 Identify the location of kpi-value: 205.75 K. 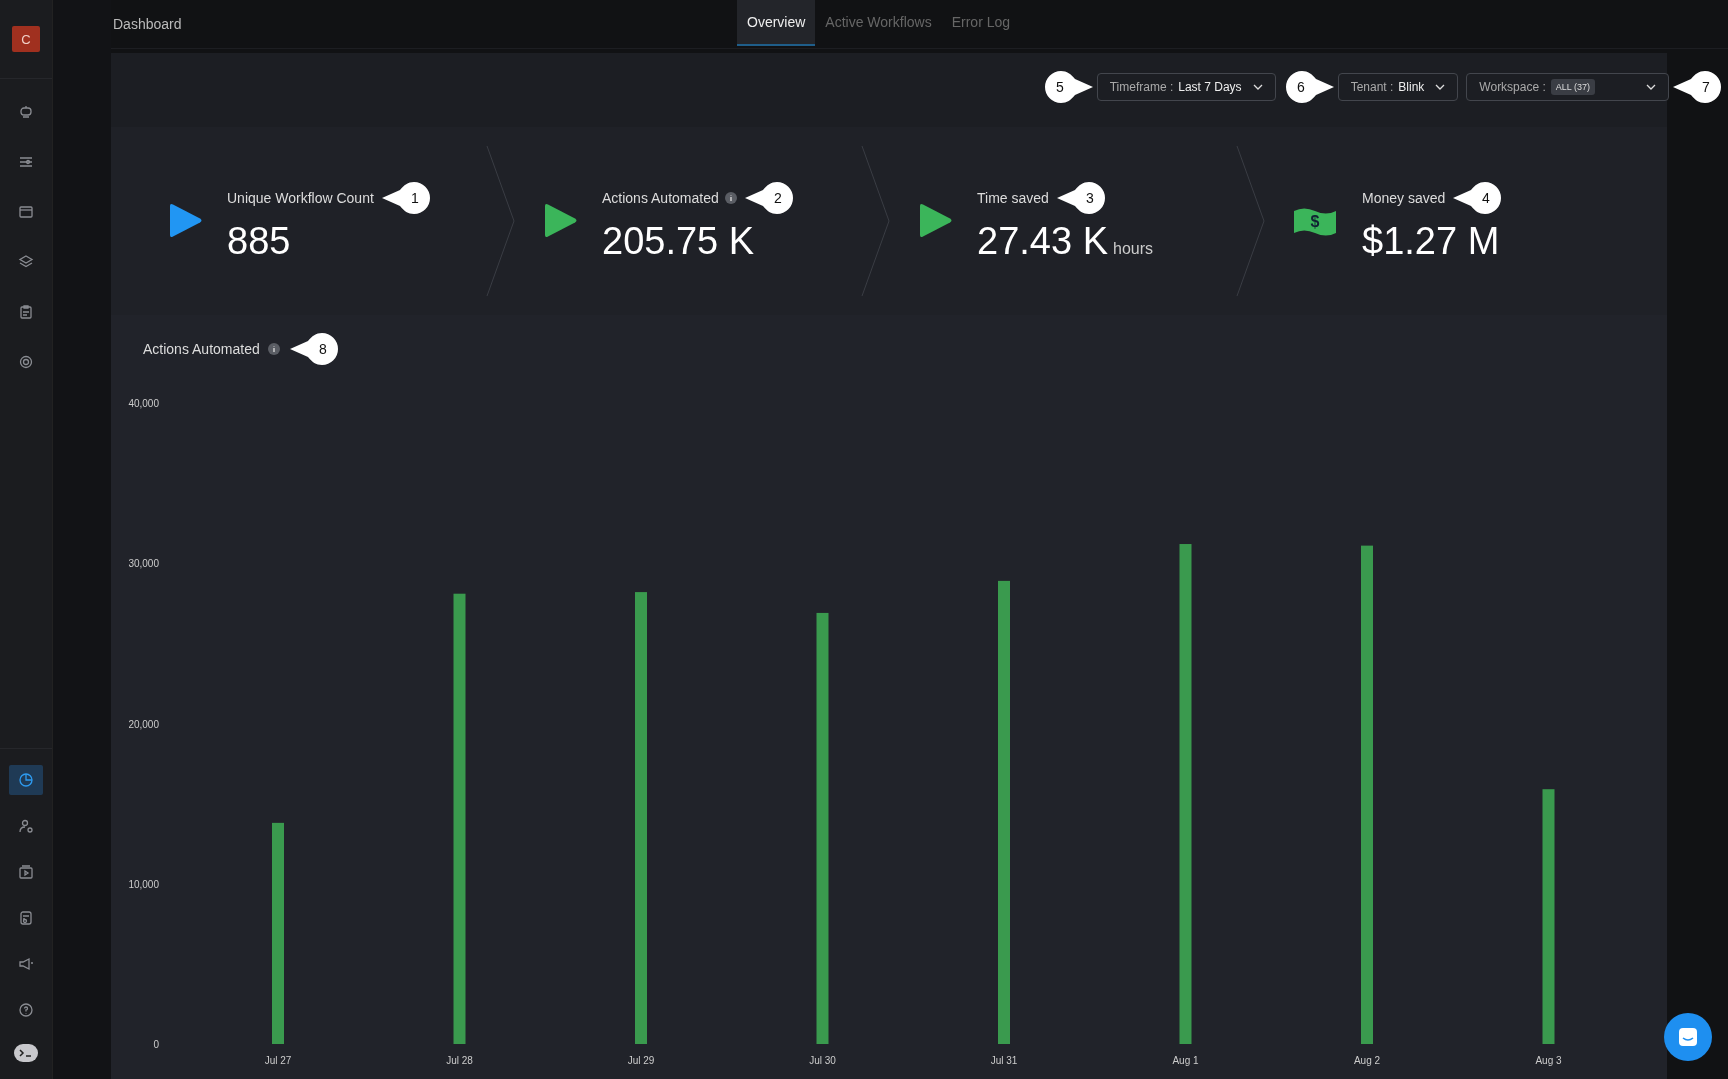
(678, 241).